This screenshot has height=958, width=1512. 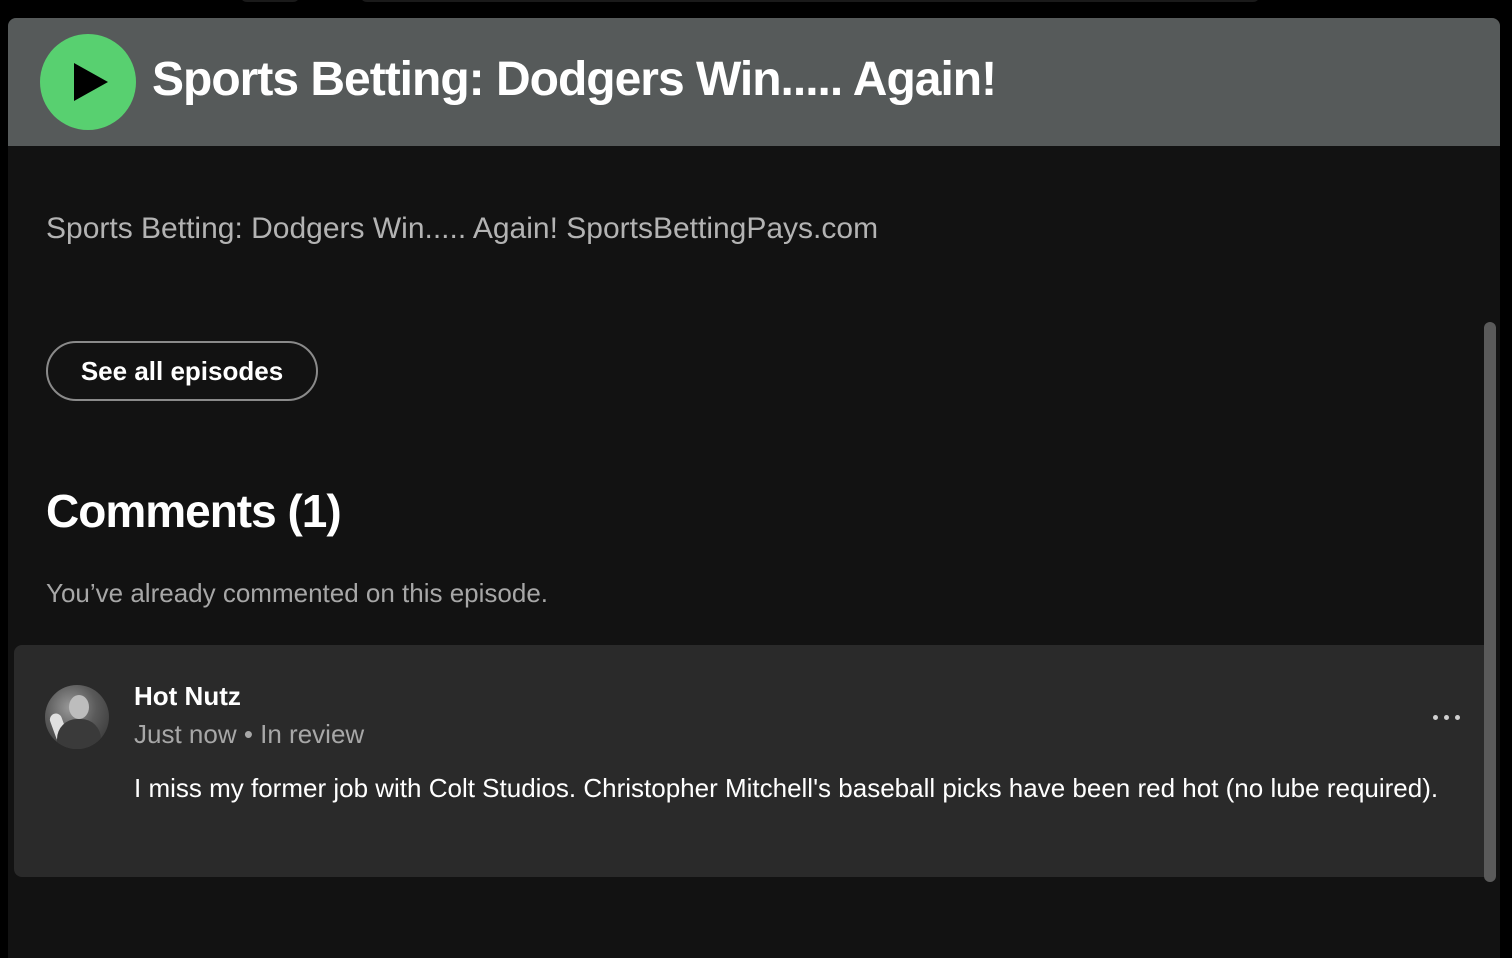 What do you see at coordinates (756, 9) in the screenshot?
I see `top-bar` at bounding box center [756, 9].